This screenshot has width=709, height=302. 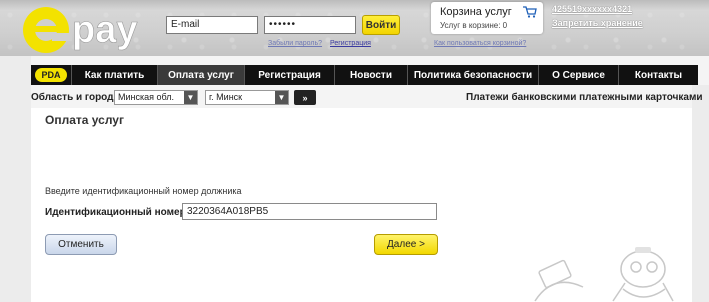 I want to click on city-select: г. Минск ▼, so click(x=247, y=97).